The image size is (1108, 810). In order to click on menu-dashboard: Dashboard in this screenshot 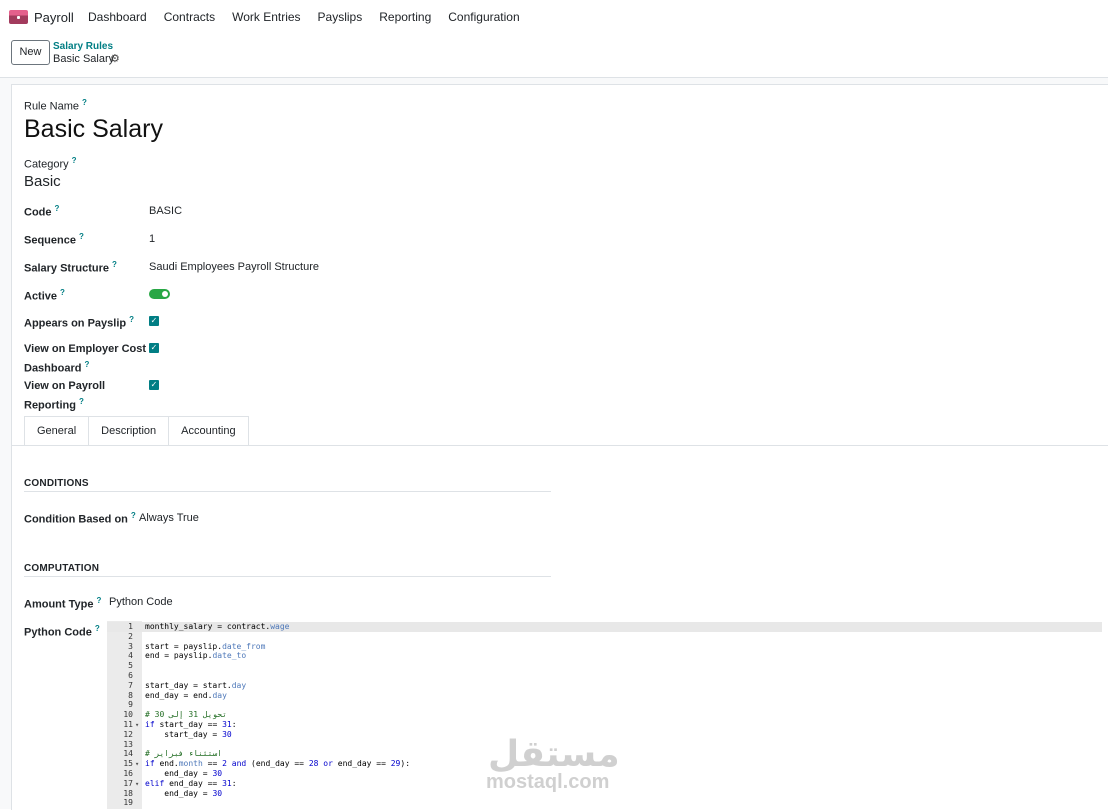, I will do `click(117, 17)`.